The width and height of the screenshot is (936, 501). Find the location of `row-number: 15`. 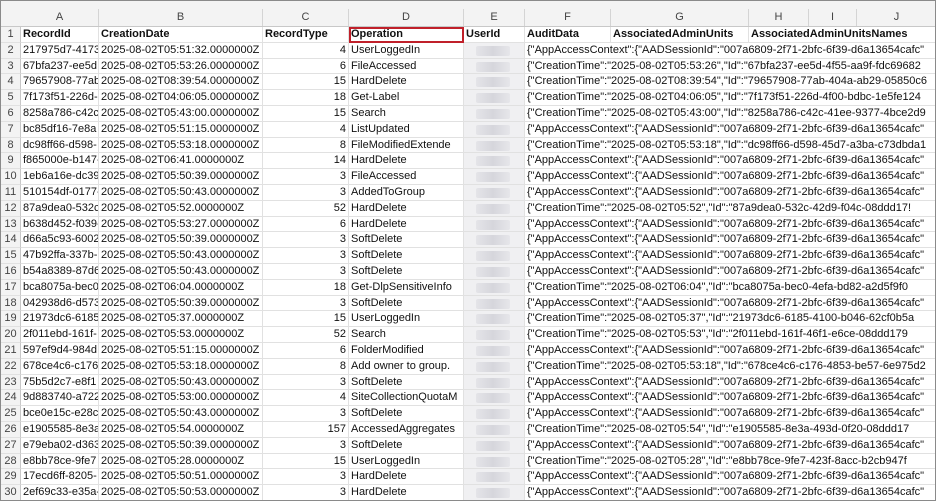

row-number: 15 is located at coordinates (11, 256).